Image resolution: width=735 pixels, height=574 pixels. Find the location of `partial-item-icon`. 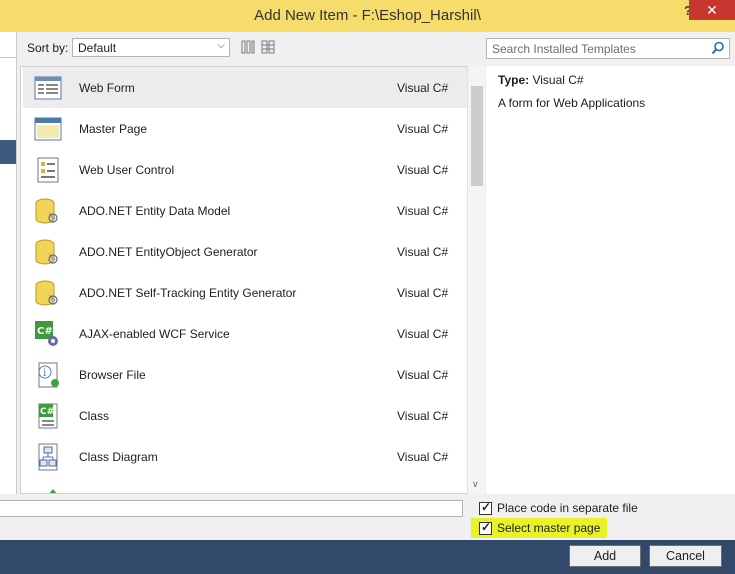

partial-item-icon is located at coordinates (53, 491).